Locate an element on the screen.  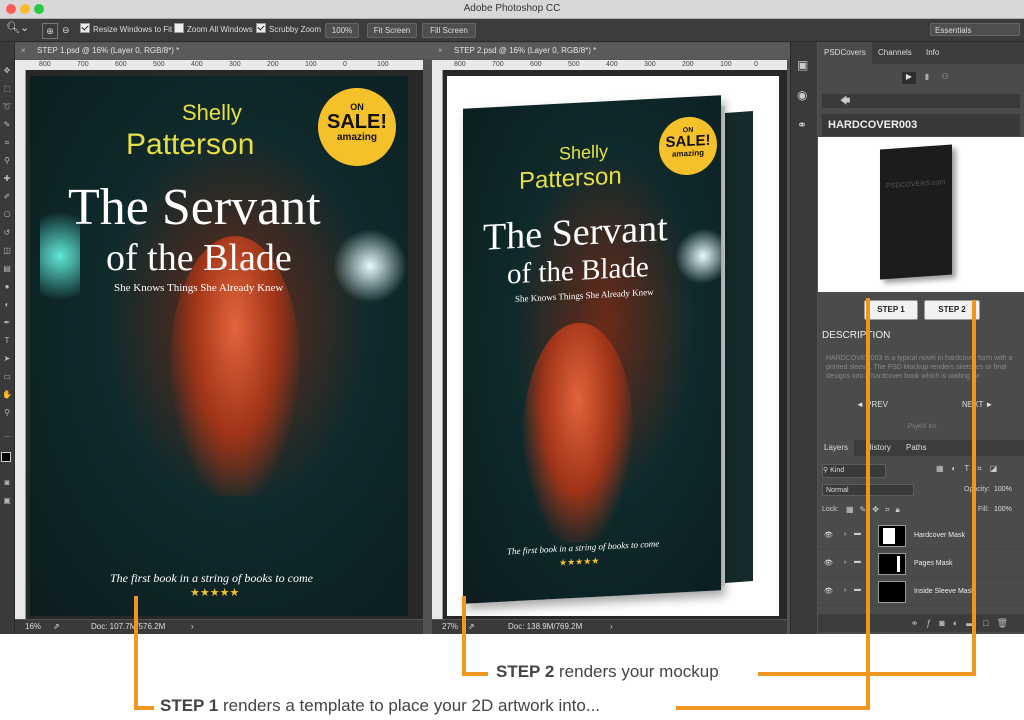
layer-row: 👁︎ › ▬ Pages Mask is located at coordinates (921, 564).